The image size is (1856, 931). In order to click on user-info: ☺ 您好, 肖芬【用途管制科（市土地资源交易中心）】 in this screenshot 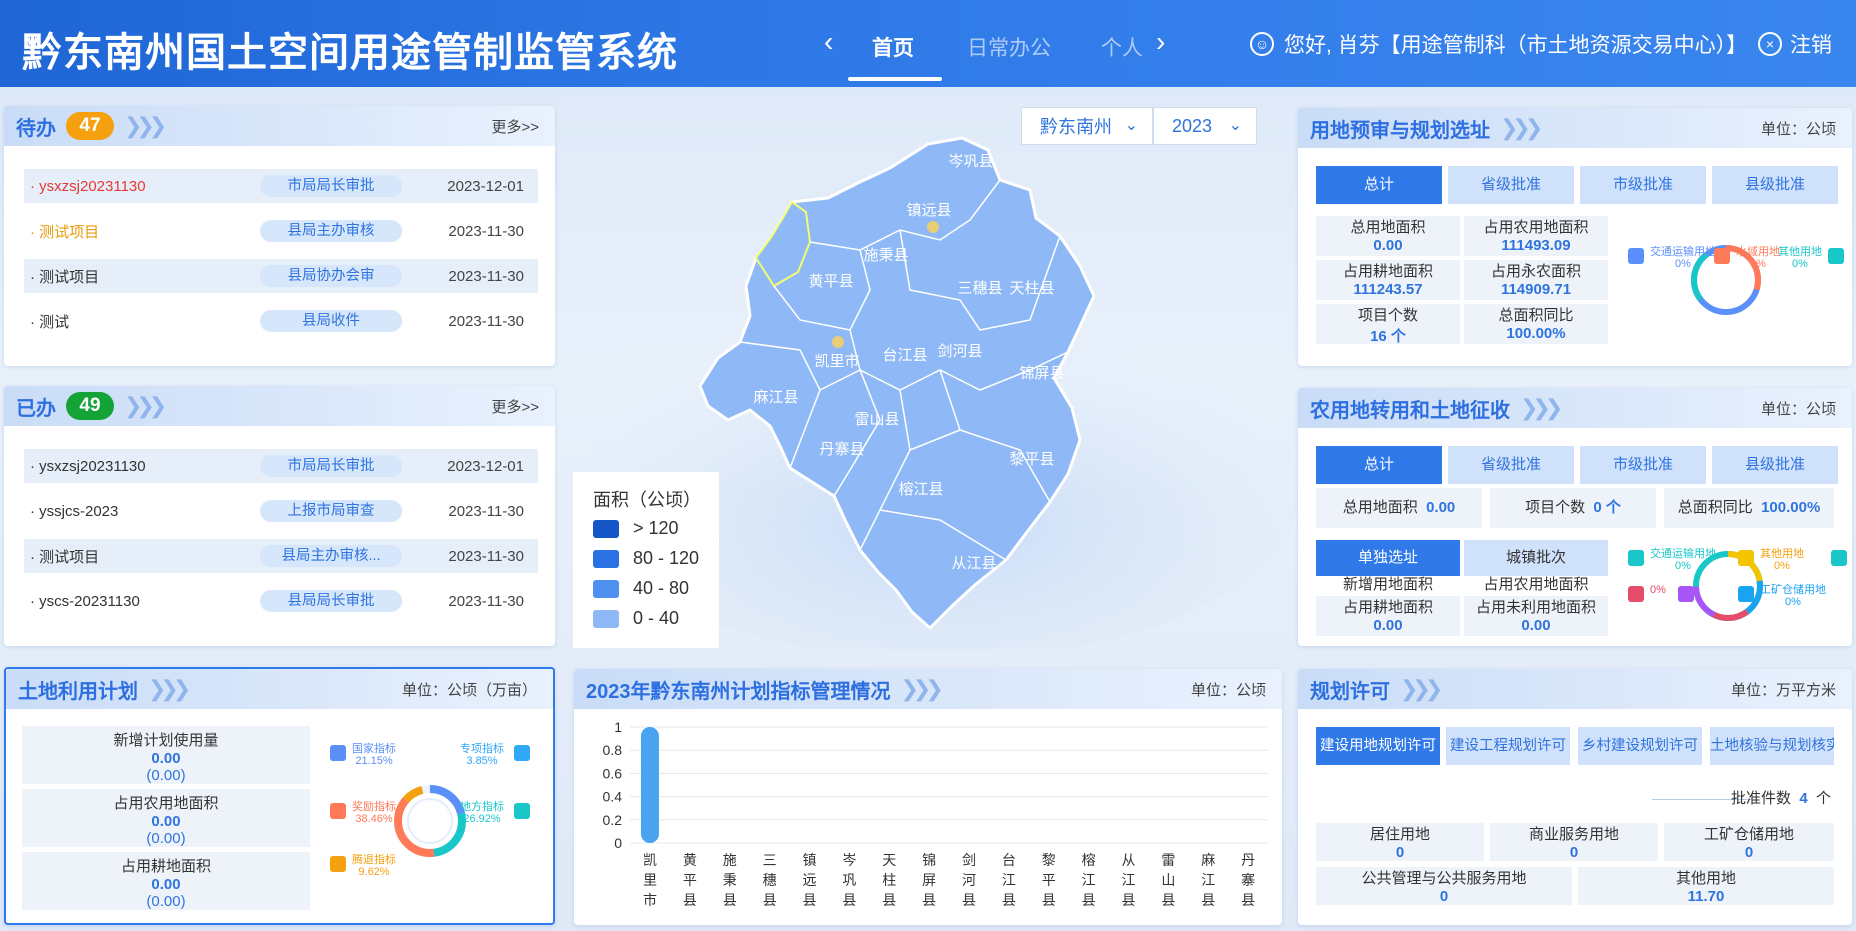, I will do `click(1498, 44)`.